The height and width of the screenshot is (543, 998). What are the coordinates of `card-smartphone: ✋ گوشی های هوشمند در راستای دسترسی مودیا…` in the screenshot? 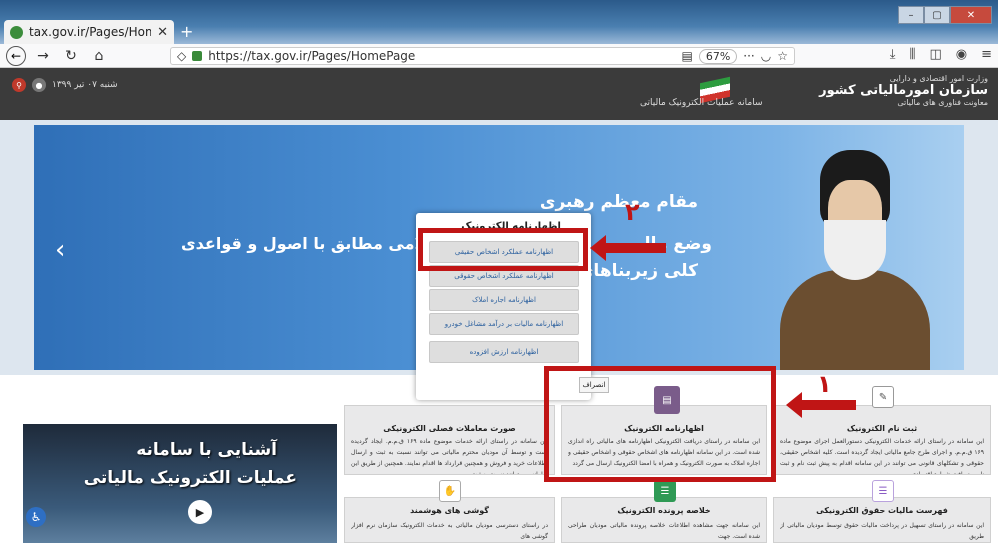 It's located at (449, 511).